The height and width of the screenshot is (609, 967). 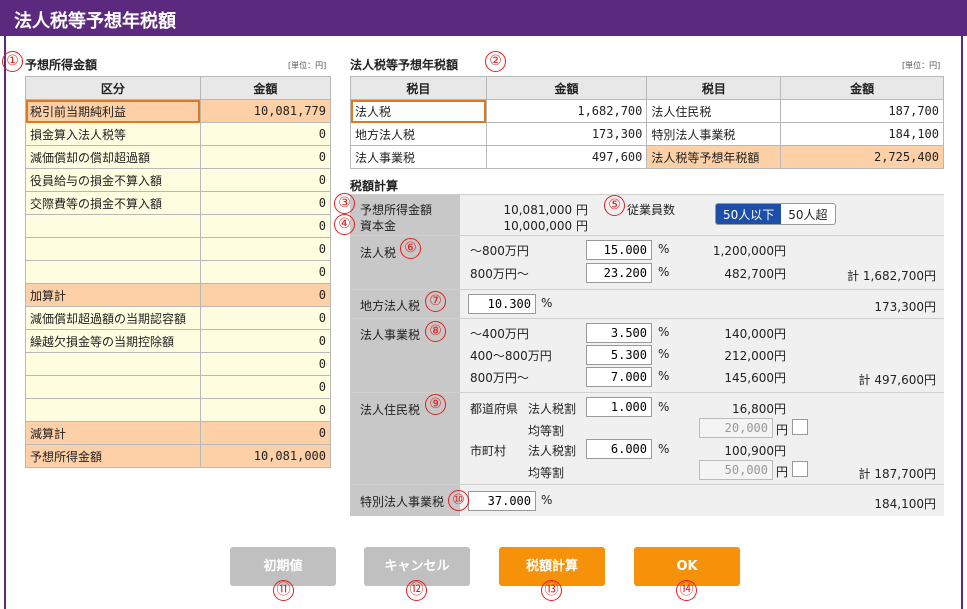 What do you see at coordinates (714, 134) in the screenshot?
I see `tax-name: 特別法人事業税` at bounding box center [714, 134].